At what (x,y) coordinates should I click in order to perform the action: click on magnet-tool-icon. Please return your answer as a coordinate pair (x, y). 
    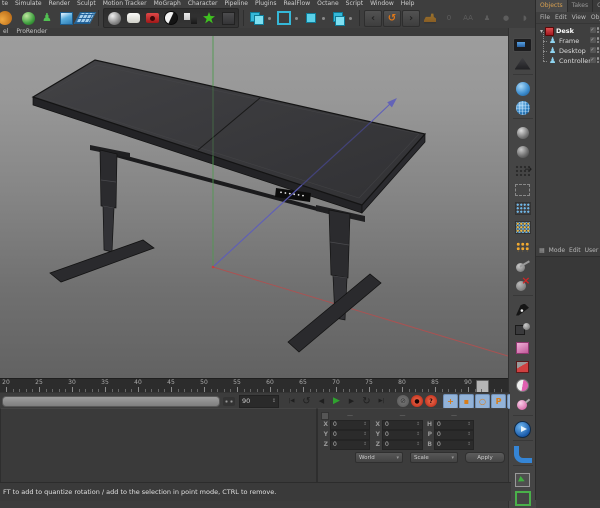
    Looking at the image, I should click on (28, 18).